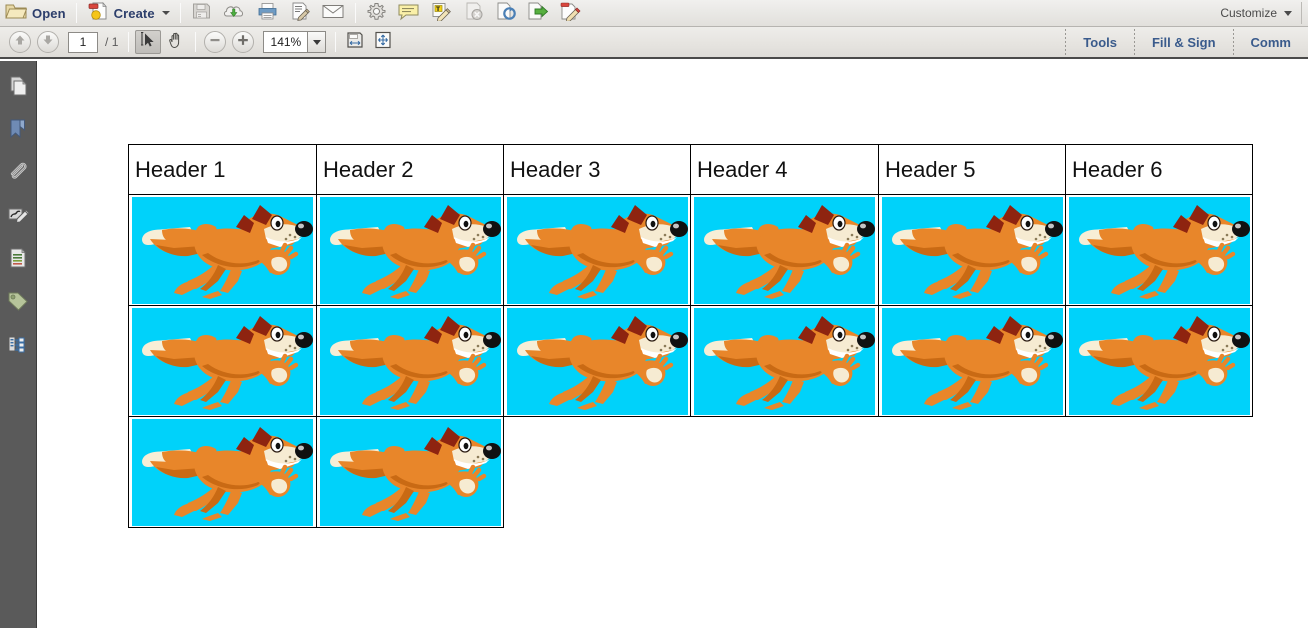  I want to click on rotate-view-button, so click(506, 13).